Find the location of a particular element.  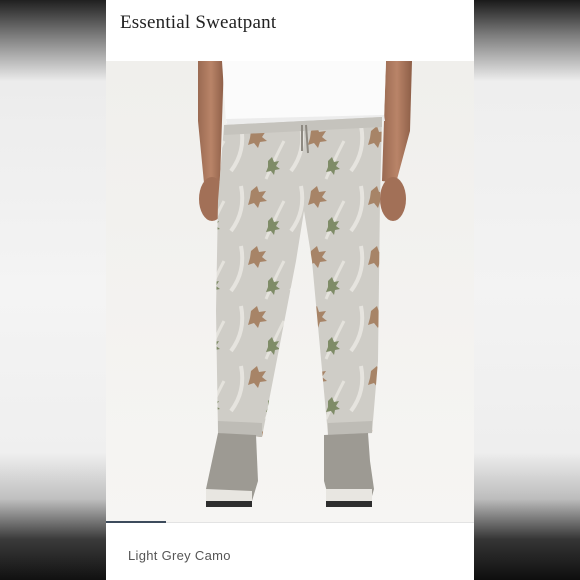

carousel-indicator is located at coordinates (136, 522).